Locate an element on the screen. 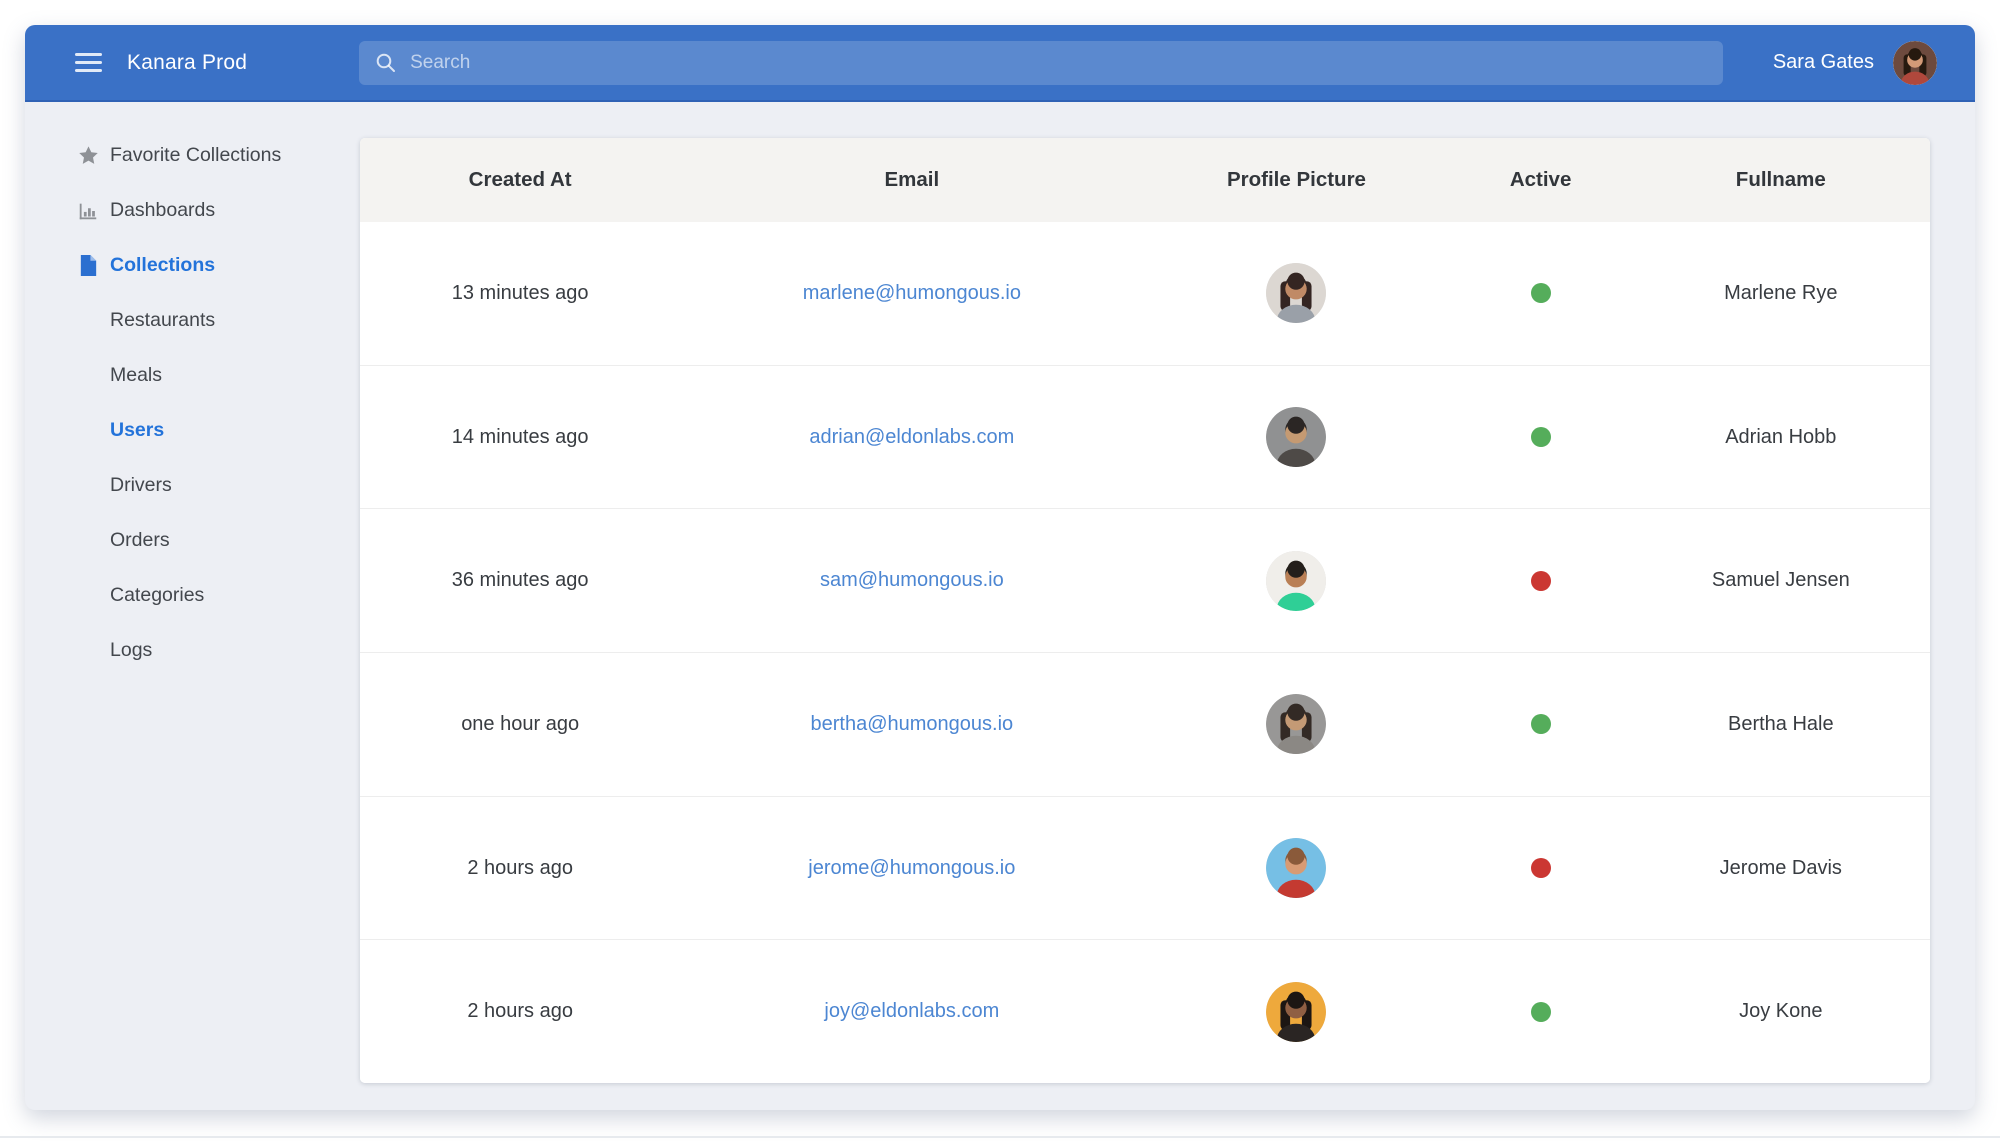 The width and height of the screenshot is (2000, 1142). sidebar-item-label: Meals is located at coordinates (136, 375).